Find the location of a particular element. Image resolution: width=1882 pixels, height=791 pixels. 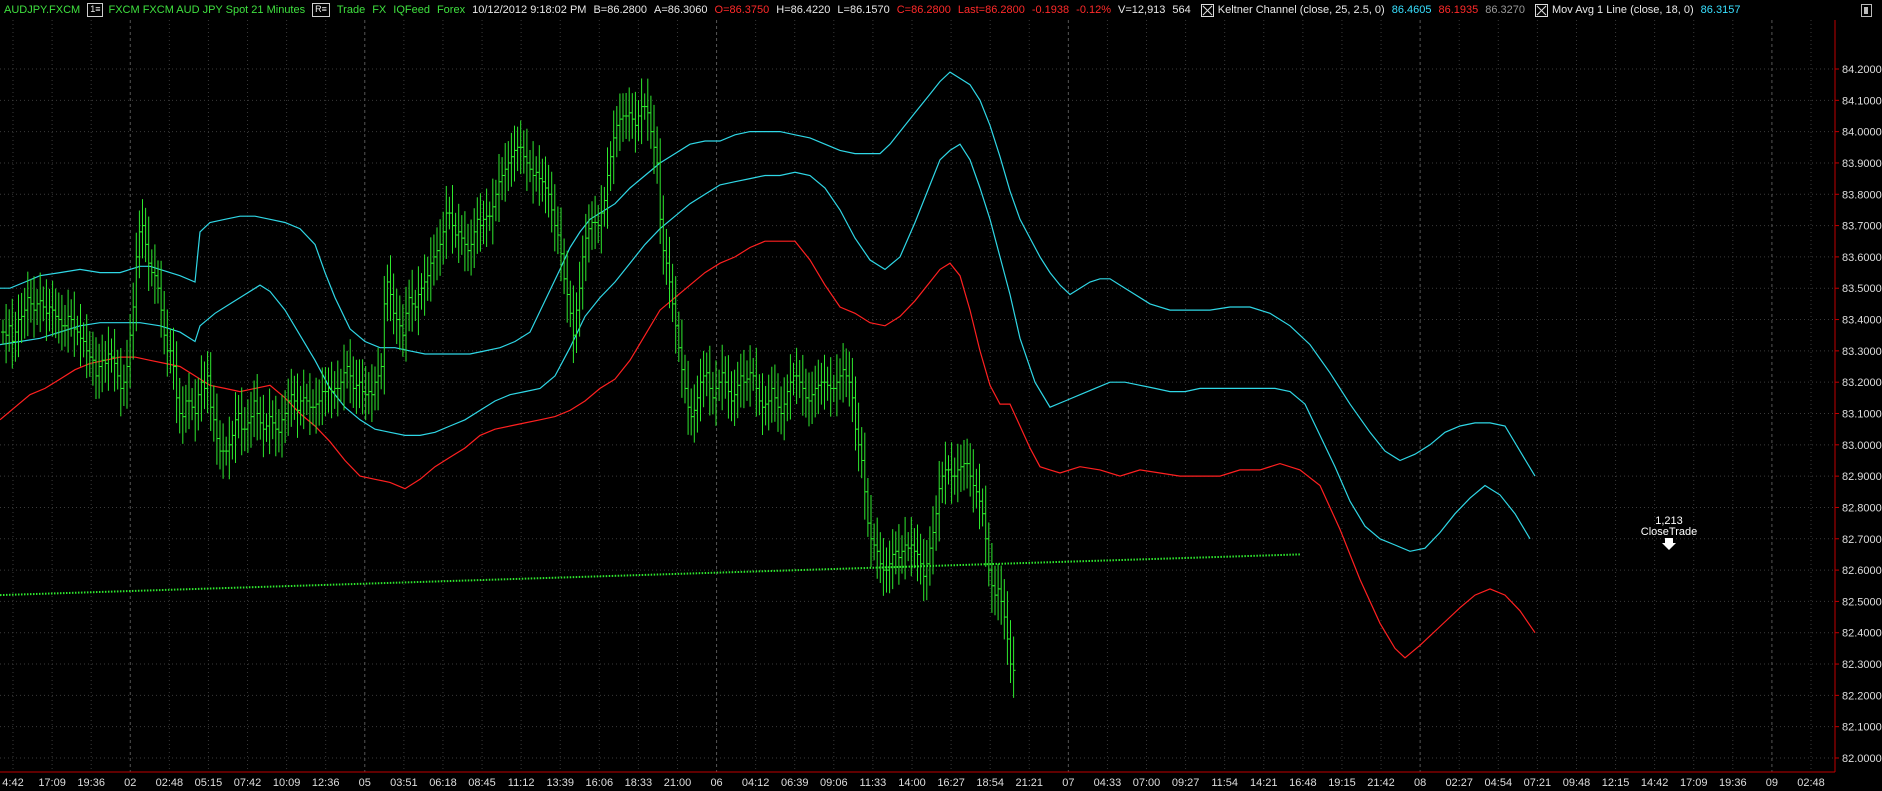

time-tick-label: 21:00 is located at coordinates (678, 783).